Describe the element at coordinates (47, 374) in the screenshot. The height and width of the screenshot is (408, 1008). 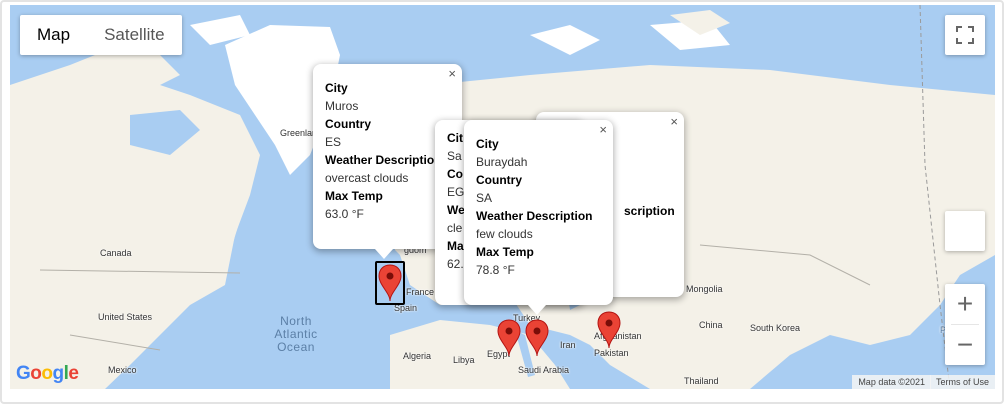
I see `google-logo: Google` at that location.